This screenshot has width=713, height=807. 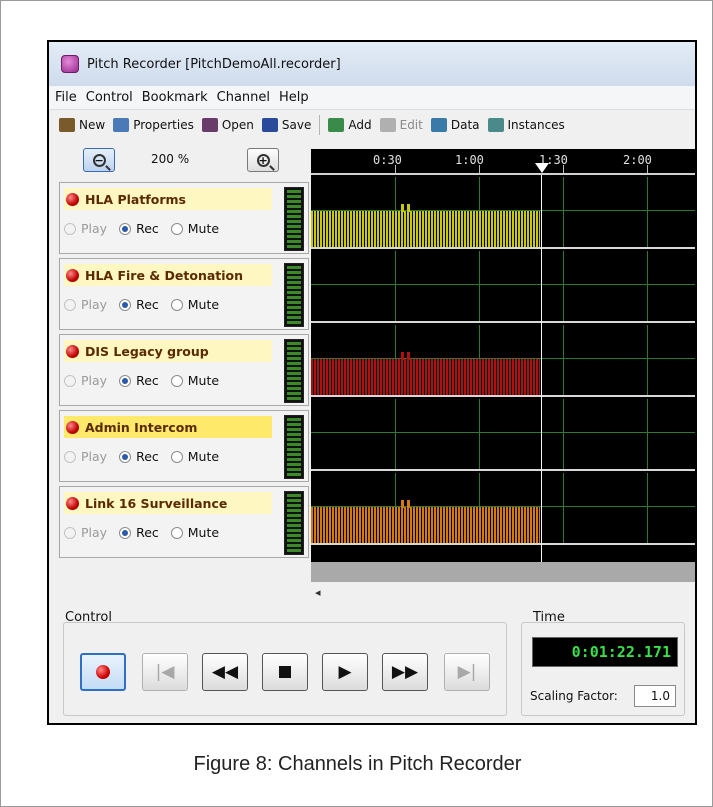 What do you see at coordinates (372, 64) in the screenshot?
I see `title-bar: Pitch Recorder [PitchDemoAll.recorder]` at bounding box center [372, 64].